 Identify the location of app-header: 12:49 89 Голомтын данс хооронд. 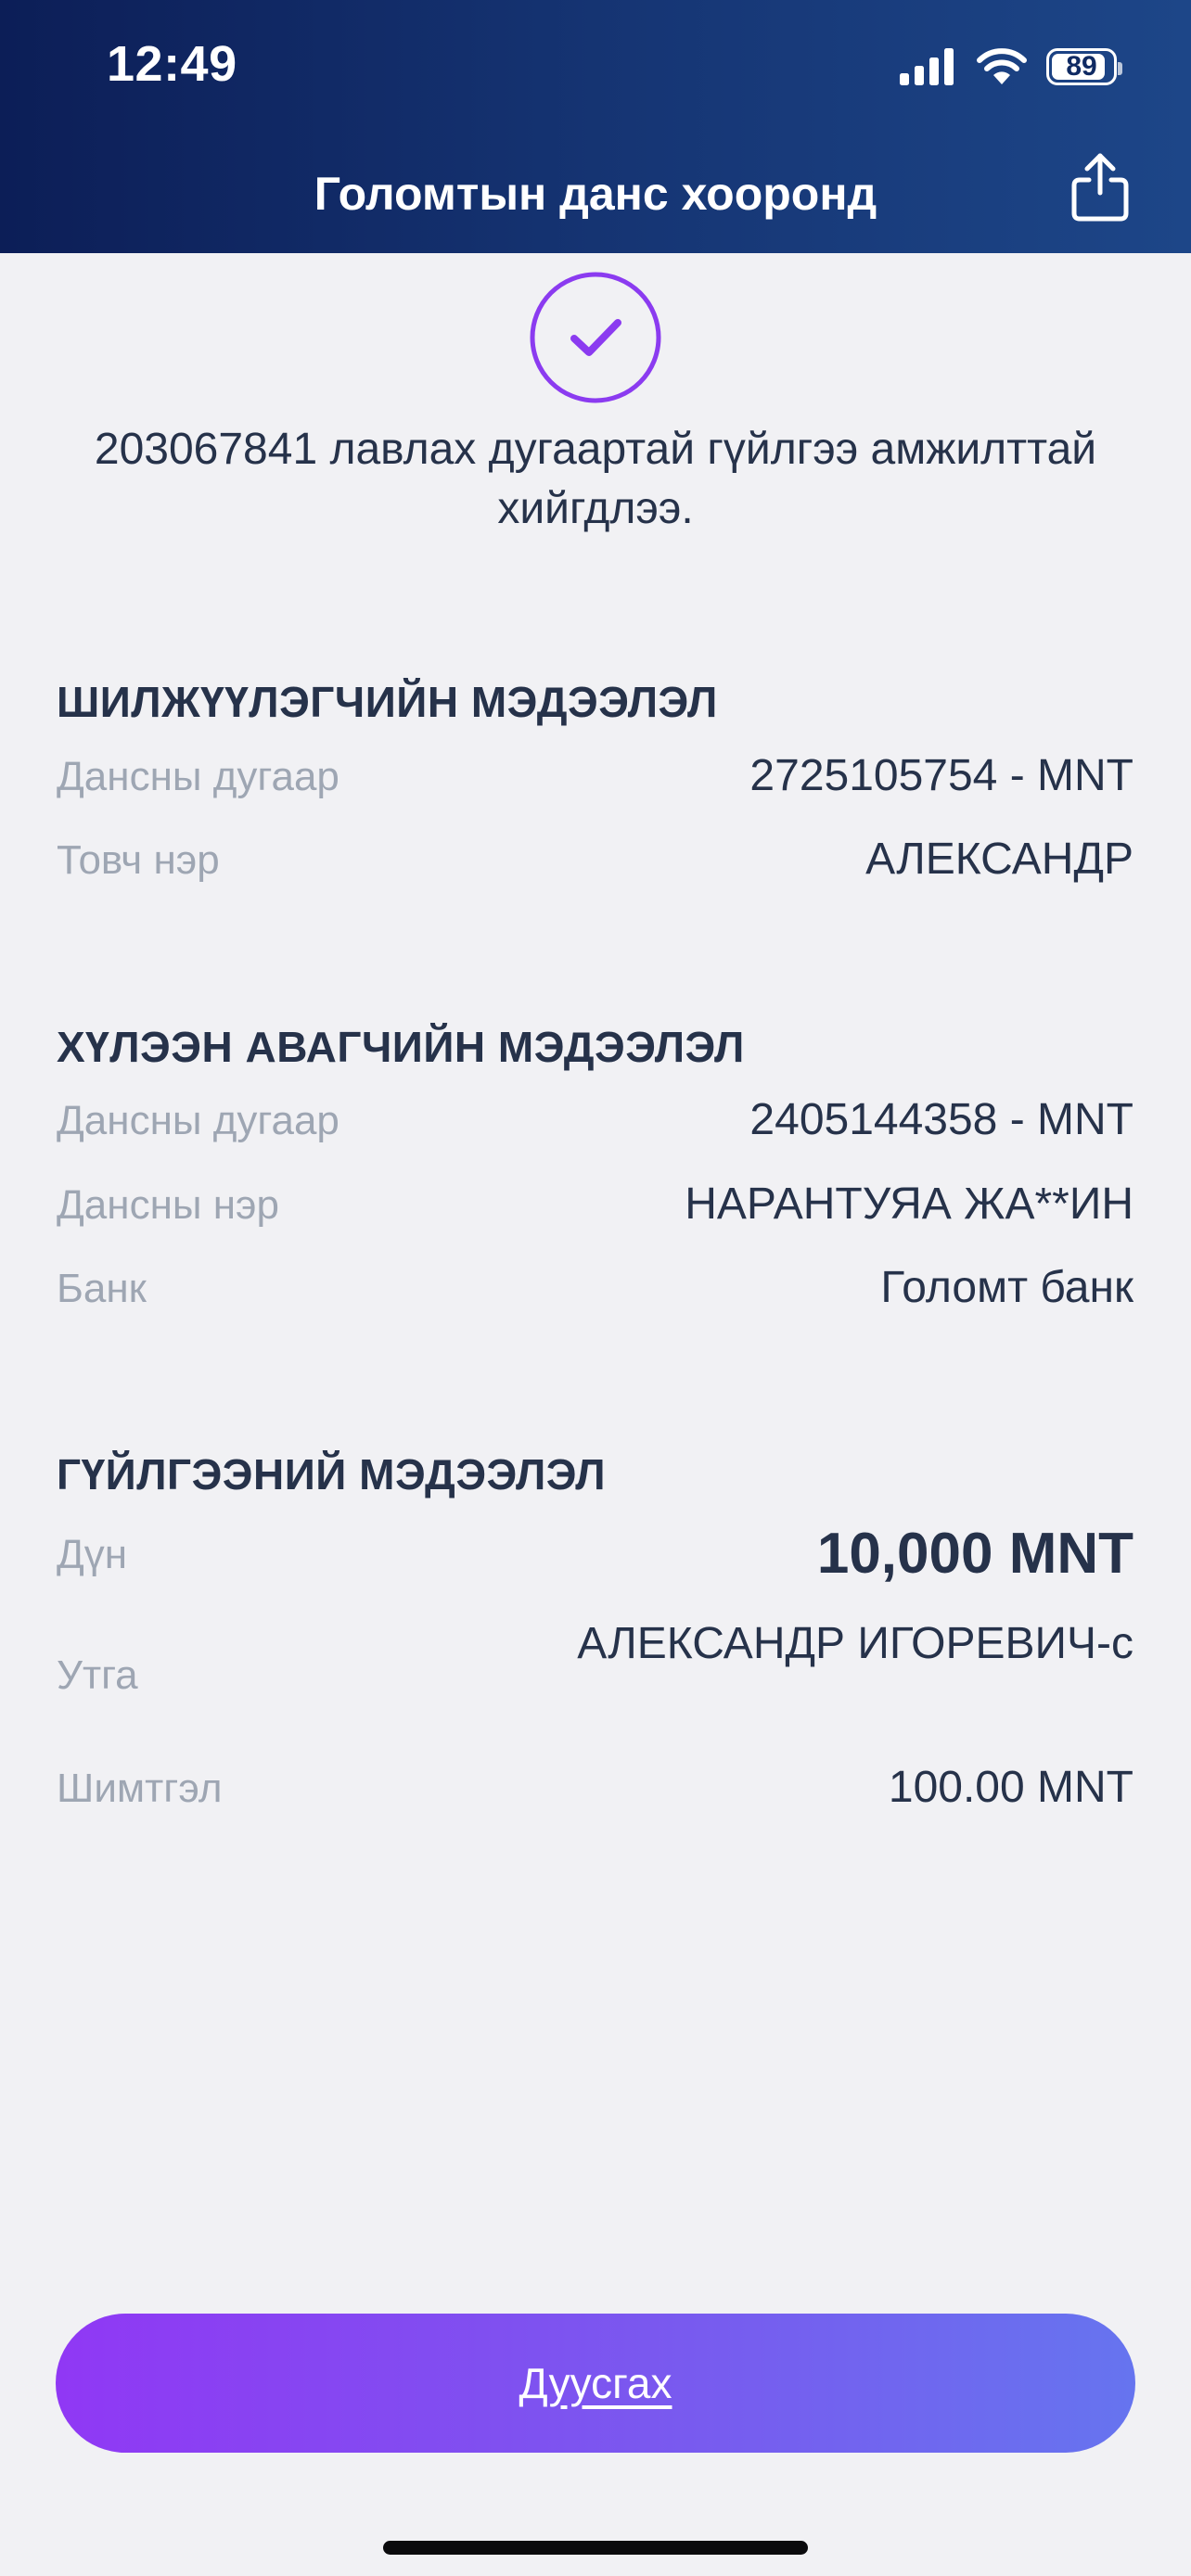
(595, 126).